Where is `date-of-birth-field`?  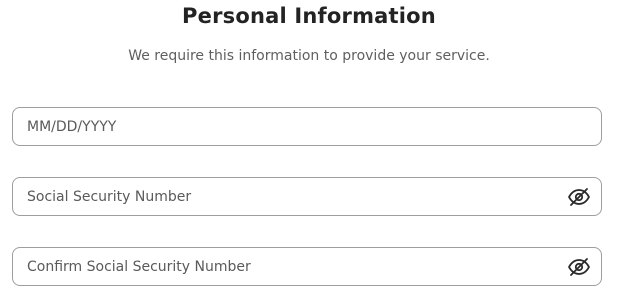
date-of-birth-field is located at coordinates (307, 126).